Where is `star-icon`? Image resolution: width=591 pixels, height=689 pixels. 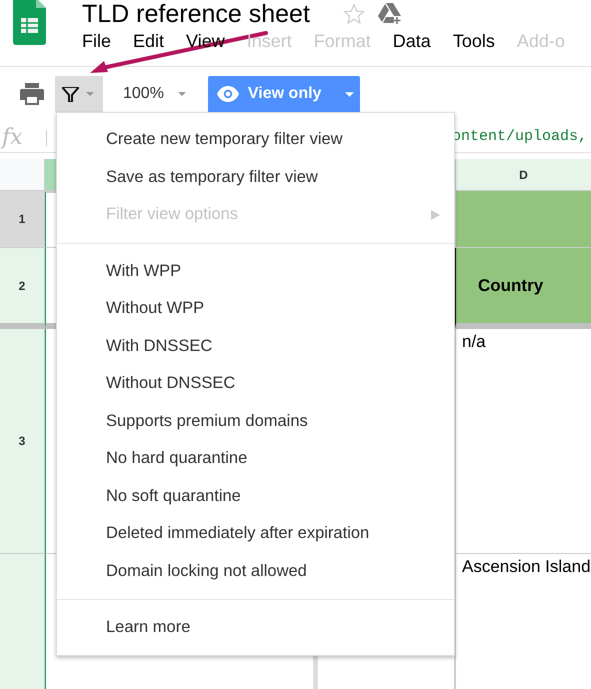
star-icon is located at coordinates (353, 14).